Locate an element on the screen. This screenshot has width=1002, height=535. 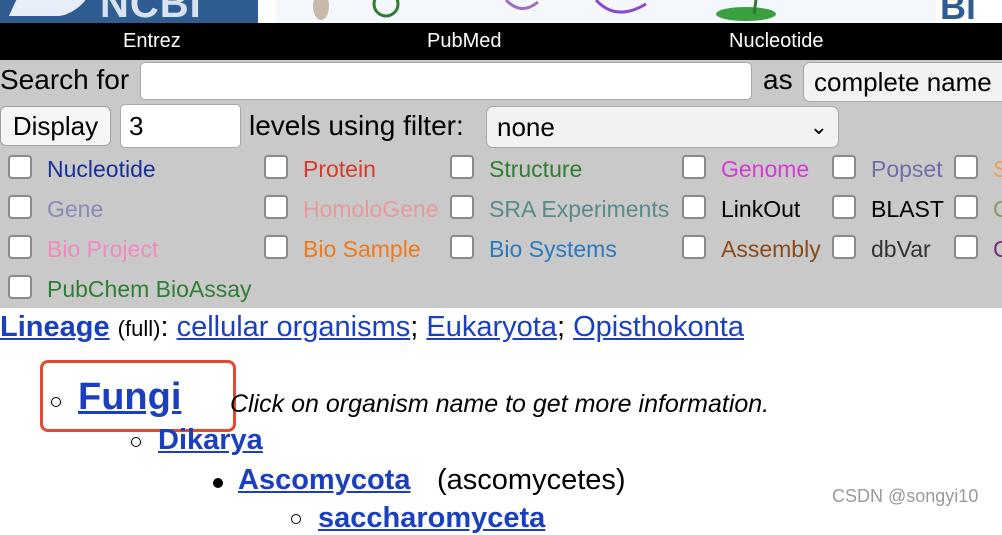
levels-input is located at coordinates (180, 126).